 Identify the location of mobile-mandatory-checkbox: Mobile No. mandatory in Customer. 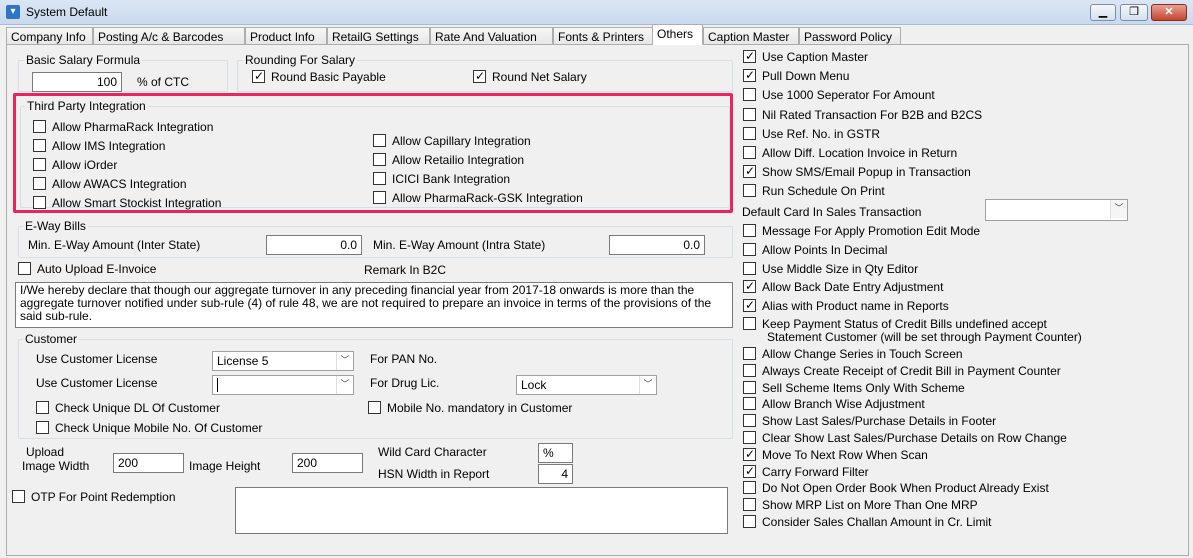
(470, 408).